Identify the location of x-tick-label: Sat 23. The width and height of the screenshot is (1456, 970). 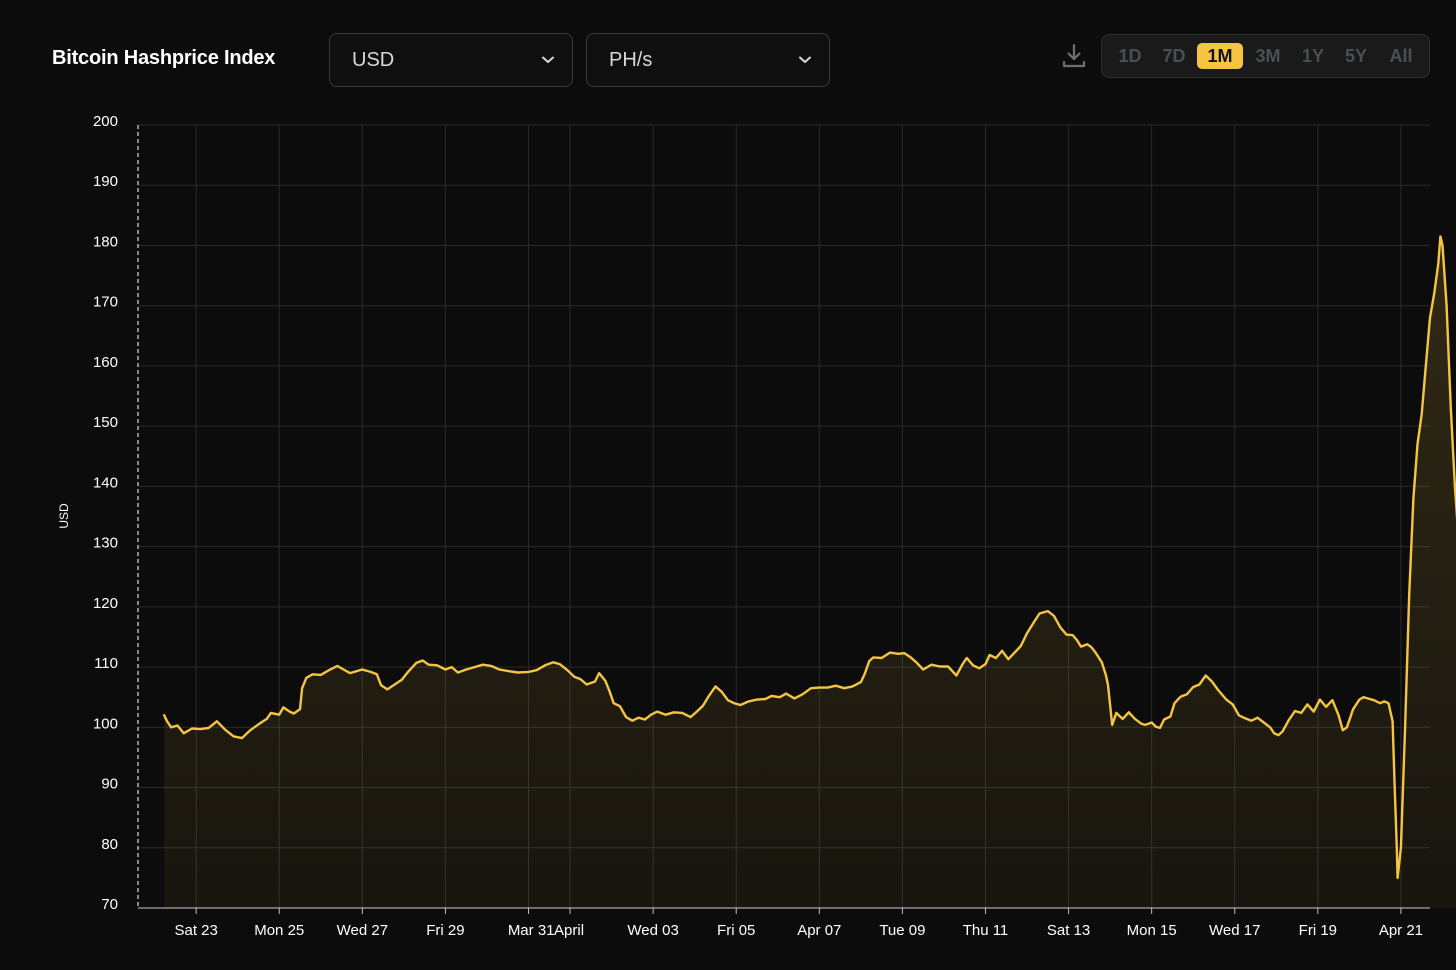
(195, 930).